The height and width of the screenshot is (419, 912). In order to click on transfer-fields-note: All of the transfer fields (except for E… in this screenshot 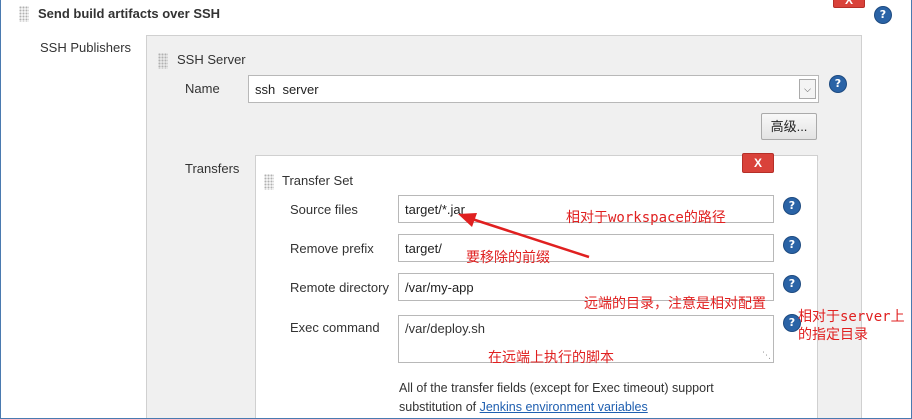, I will do `click(579, 398)`.